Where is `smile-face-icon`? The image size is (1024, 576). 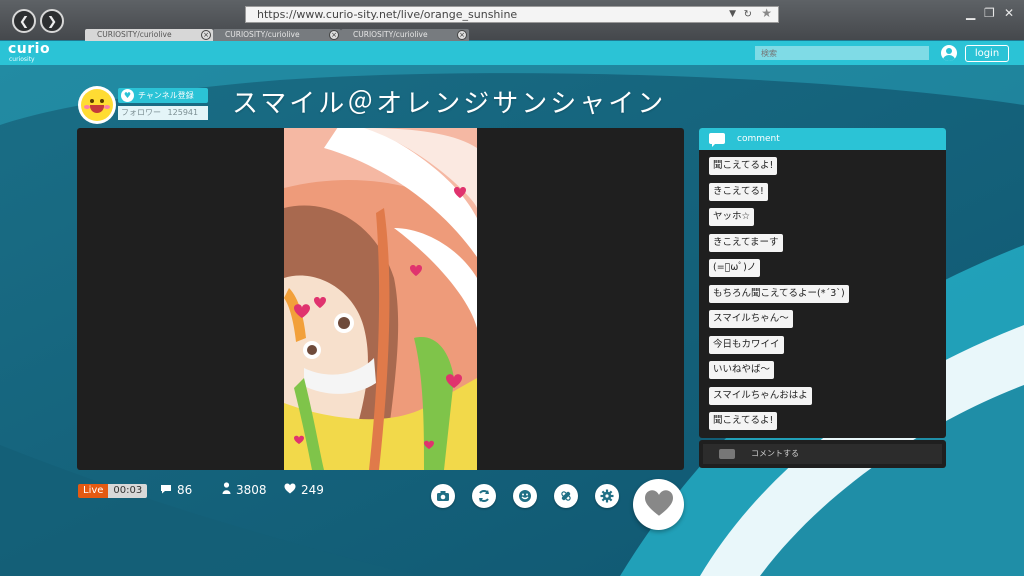
smile-face-icon is located at coordinates (97, 105).